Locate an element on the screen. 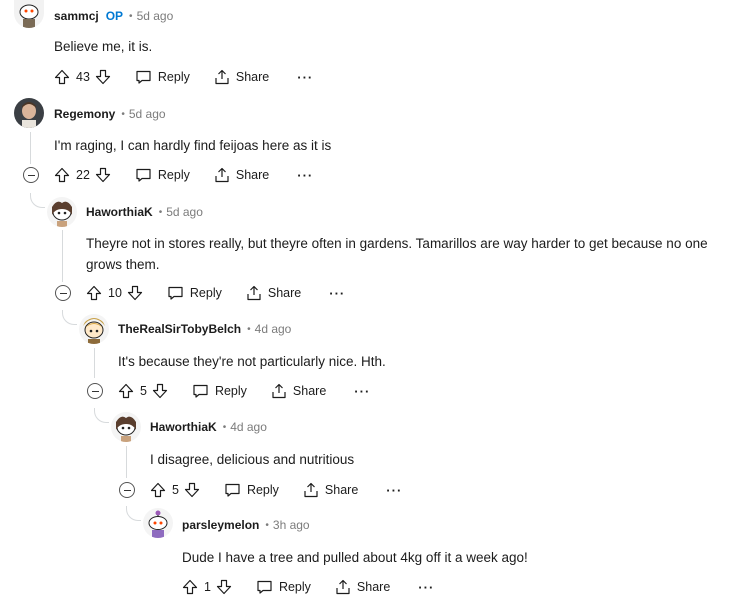  comment-actions: 22 Reply Share ··· is located at coordinates (183, 175).